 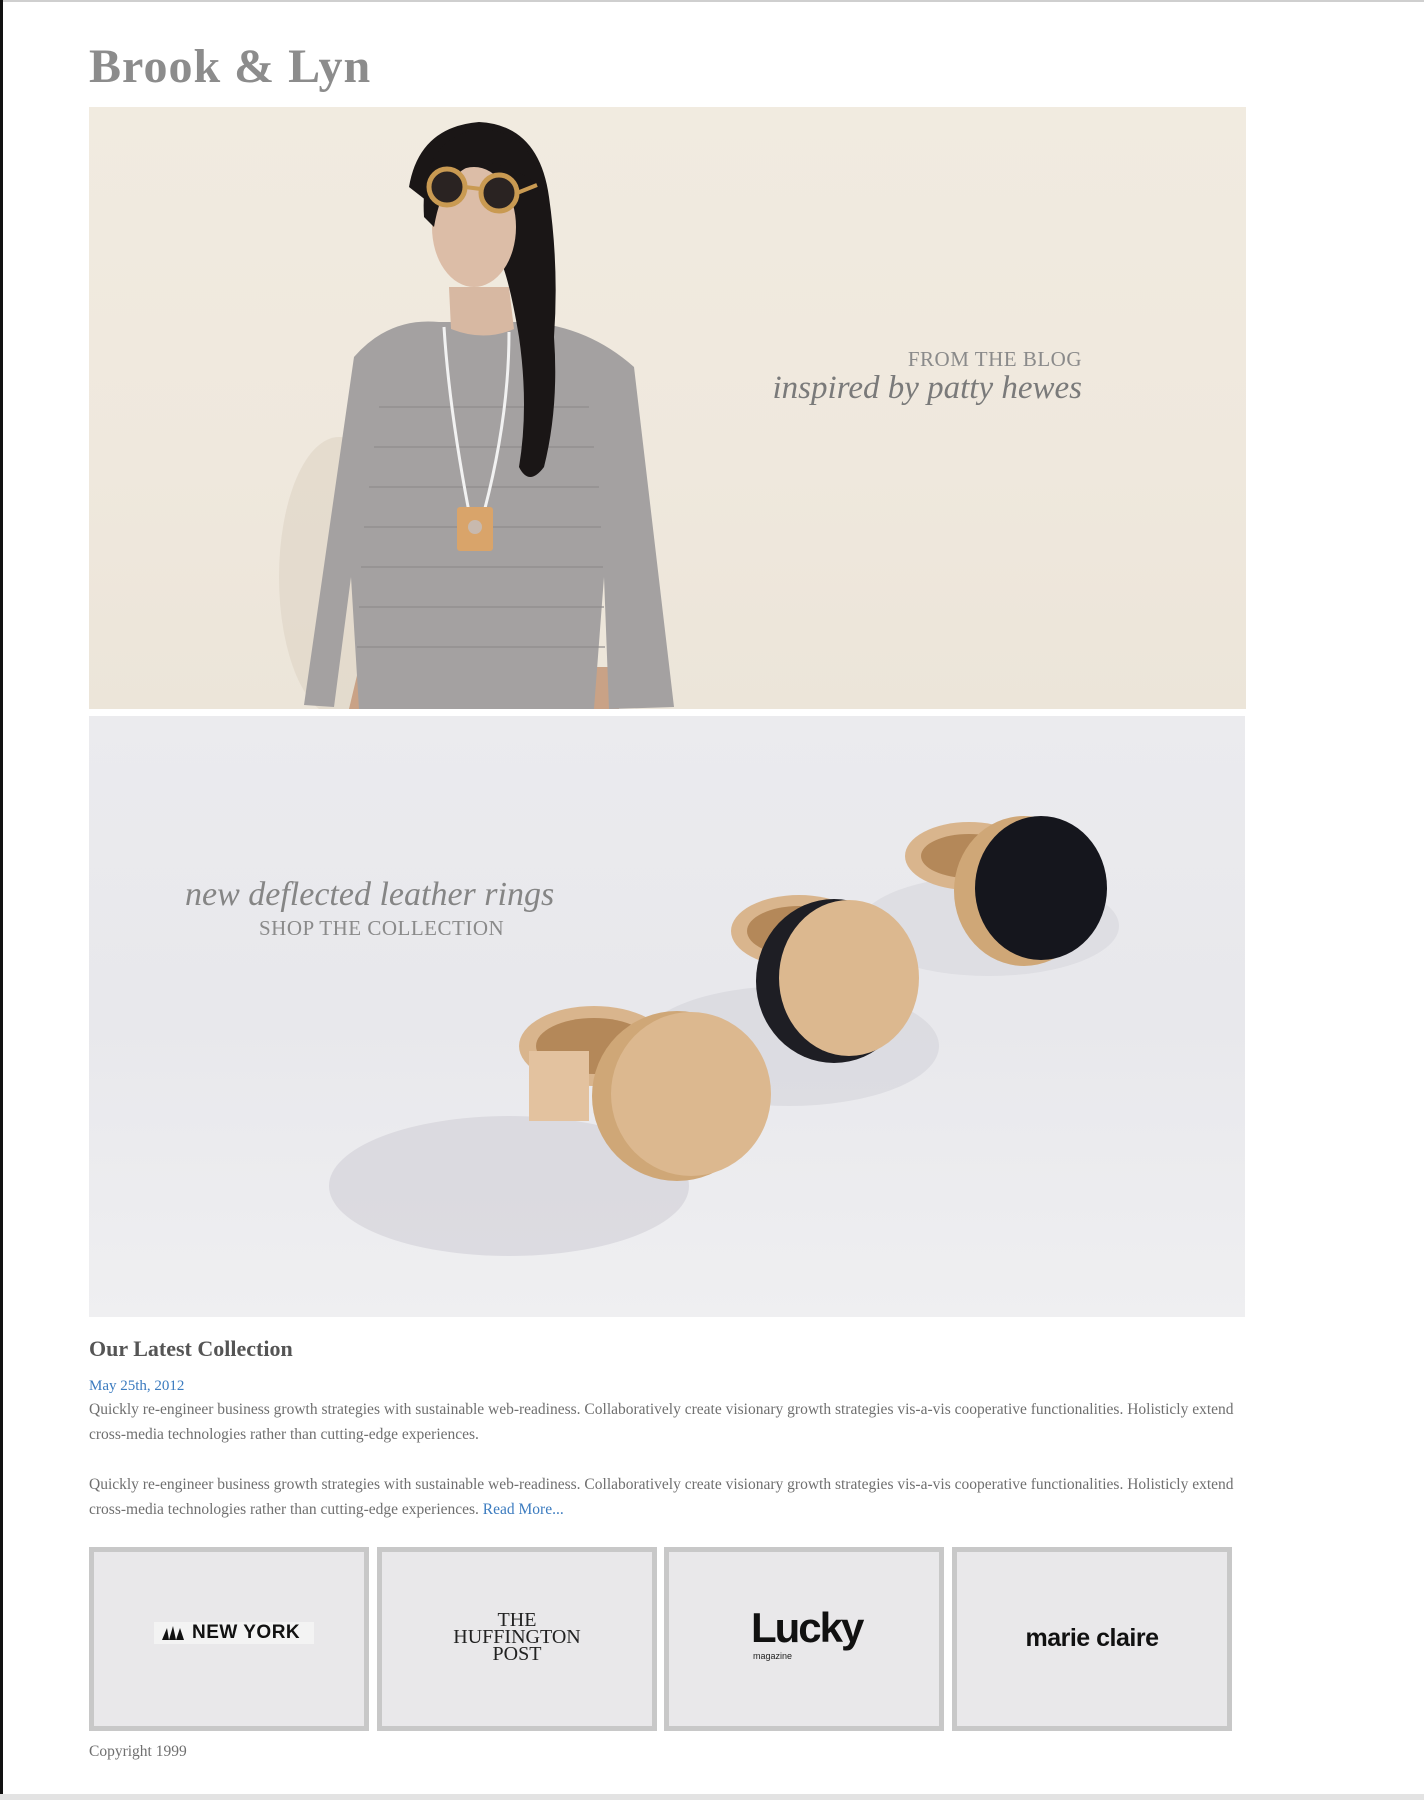 What do you see at coordinates (137, 1386) in the screenshot?
I see `post-date: May 25th, 2012` at bounding box center [137, 1386].